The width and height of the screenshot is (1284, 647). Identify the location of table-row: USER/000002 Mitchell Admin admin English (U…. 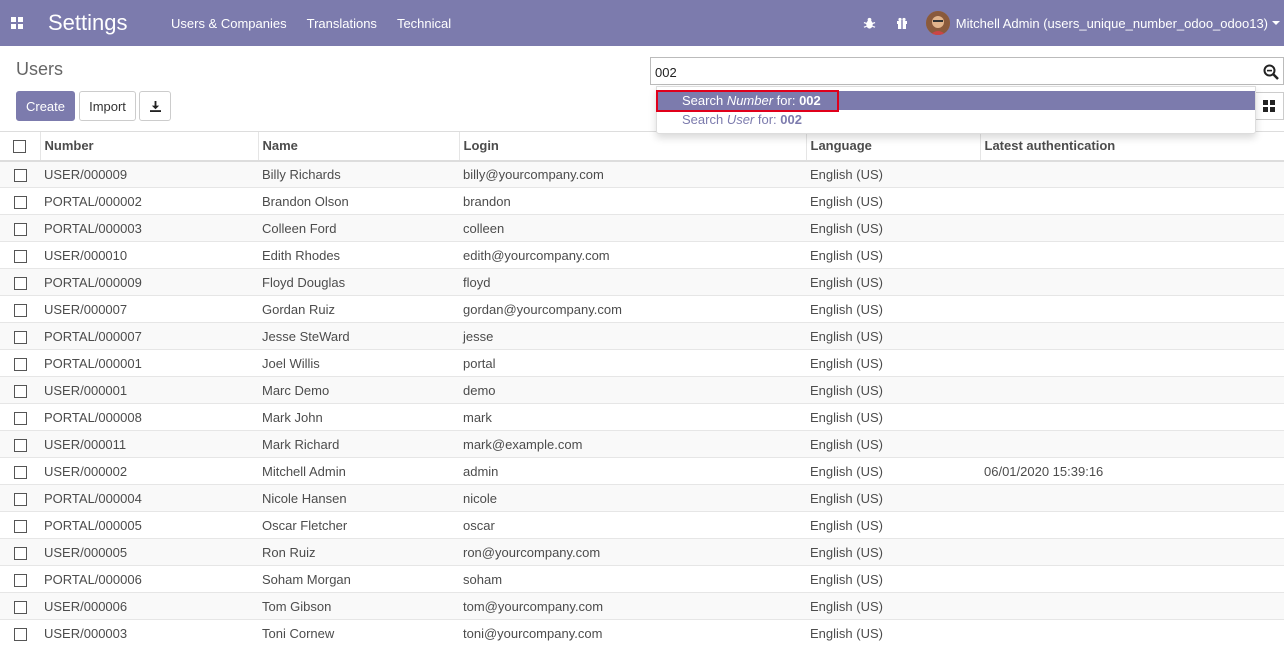
(642, 471).